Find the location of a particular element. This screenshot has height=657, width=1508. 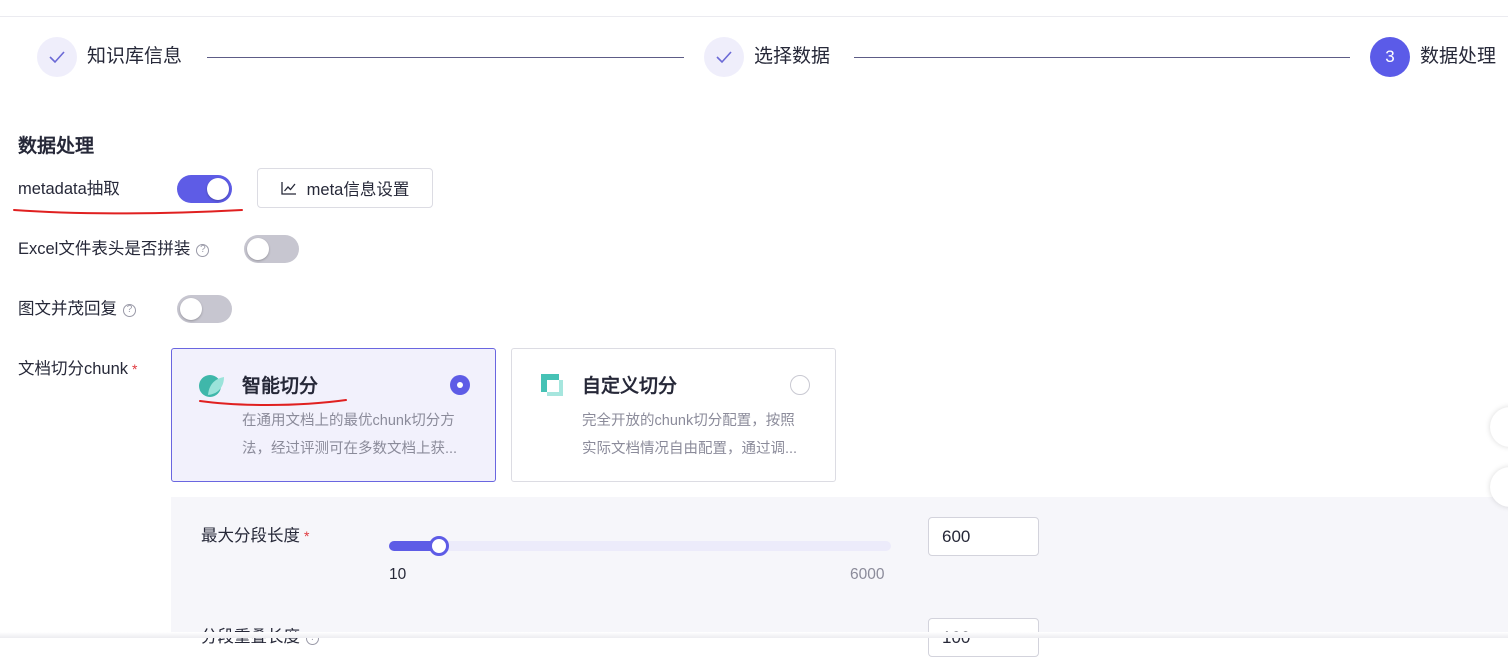

step-1-label: 知识库信息 is located at coordinates (135, 56).